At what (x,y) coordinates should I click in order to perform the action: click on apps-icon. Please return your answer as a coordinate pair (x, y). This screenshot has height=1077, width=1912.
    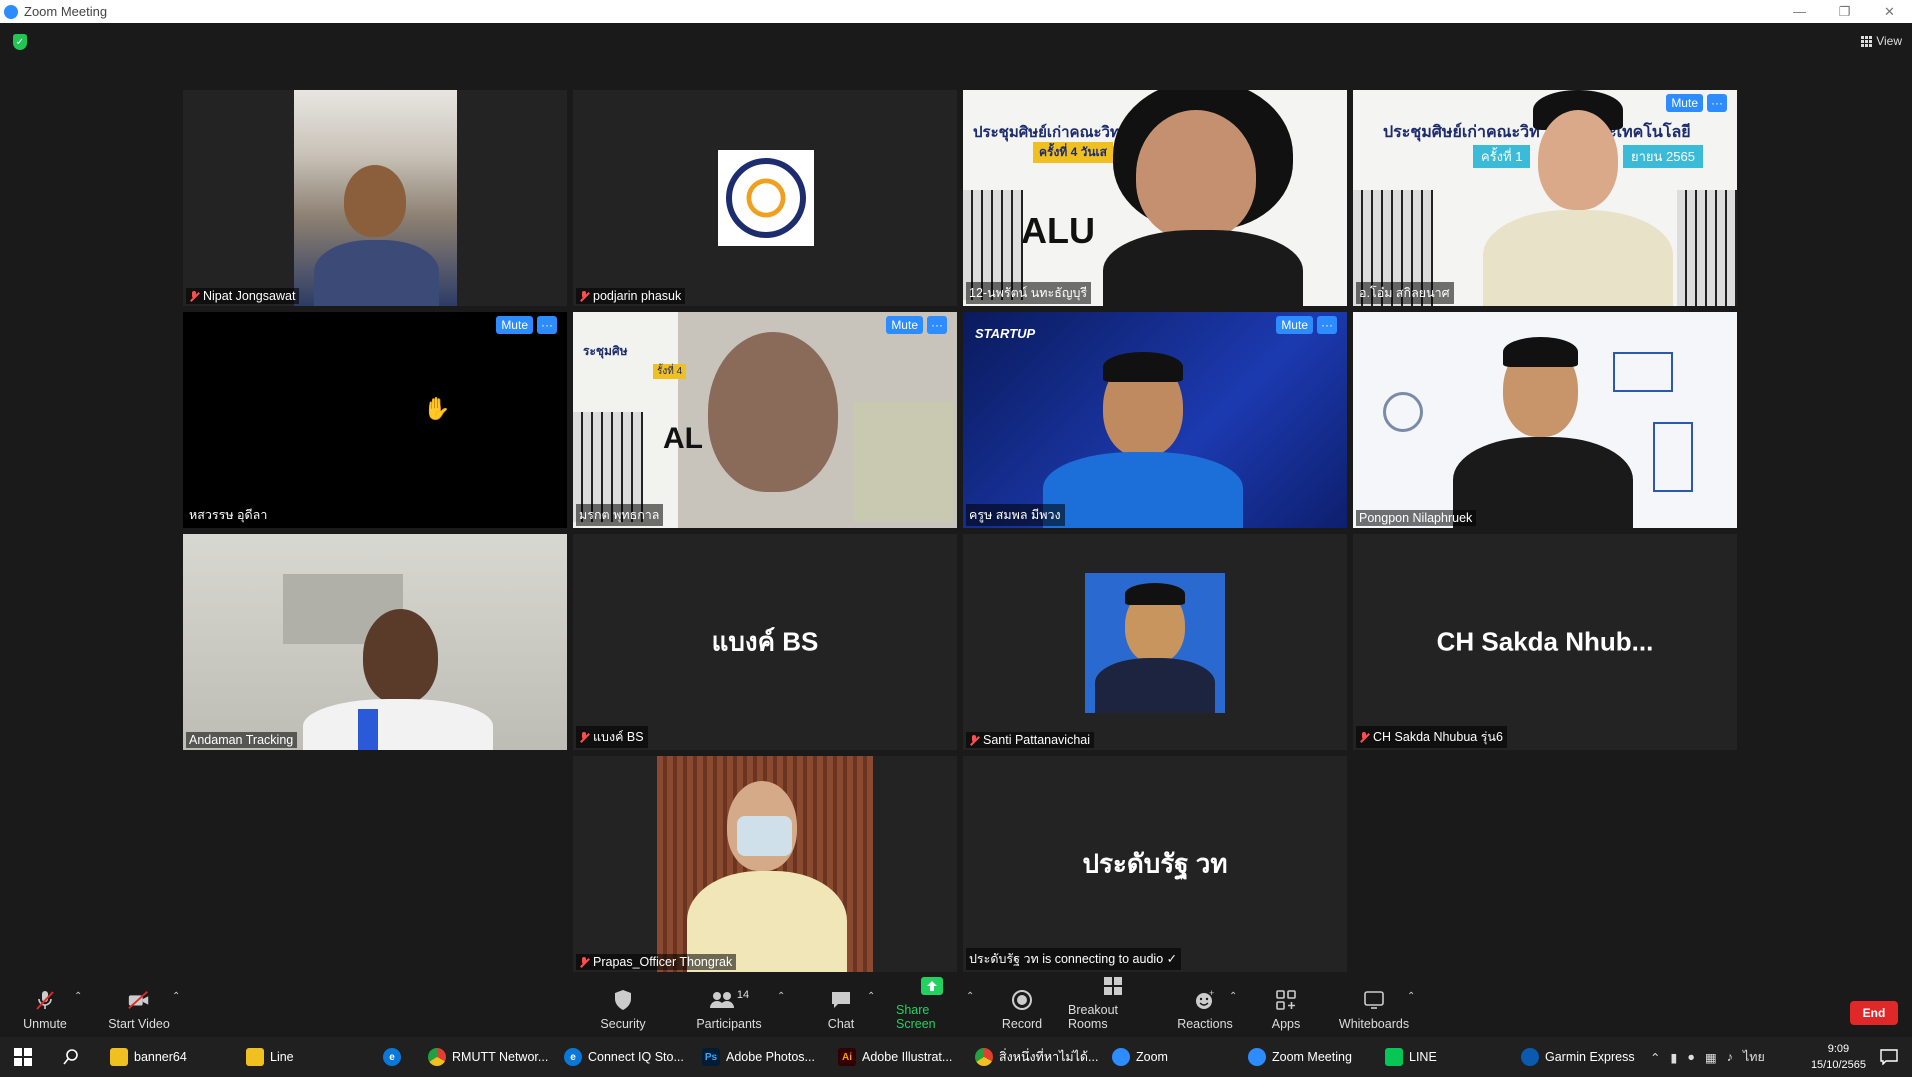
    Looking at the image, I should click on (1286, 1000).